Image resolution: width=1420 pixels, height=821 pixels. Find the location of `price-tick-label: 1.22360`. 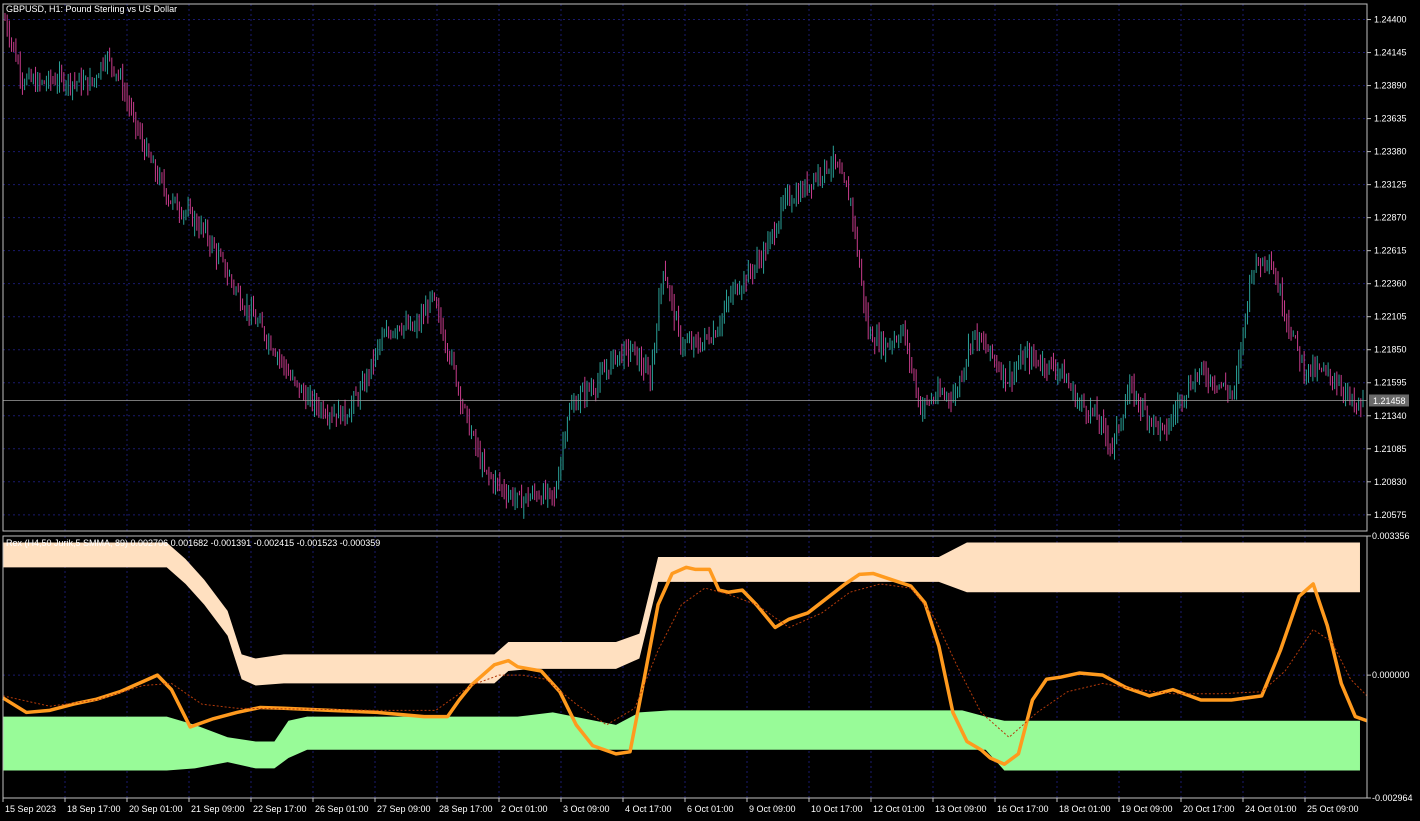

price-tick-label: 1.22360 is located at coordinates (1390, 284).